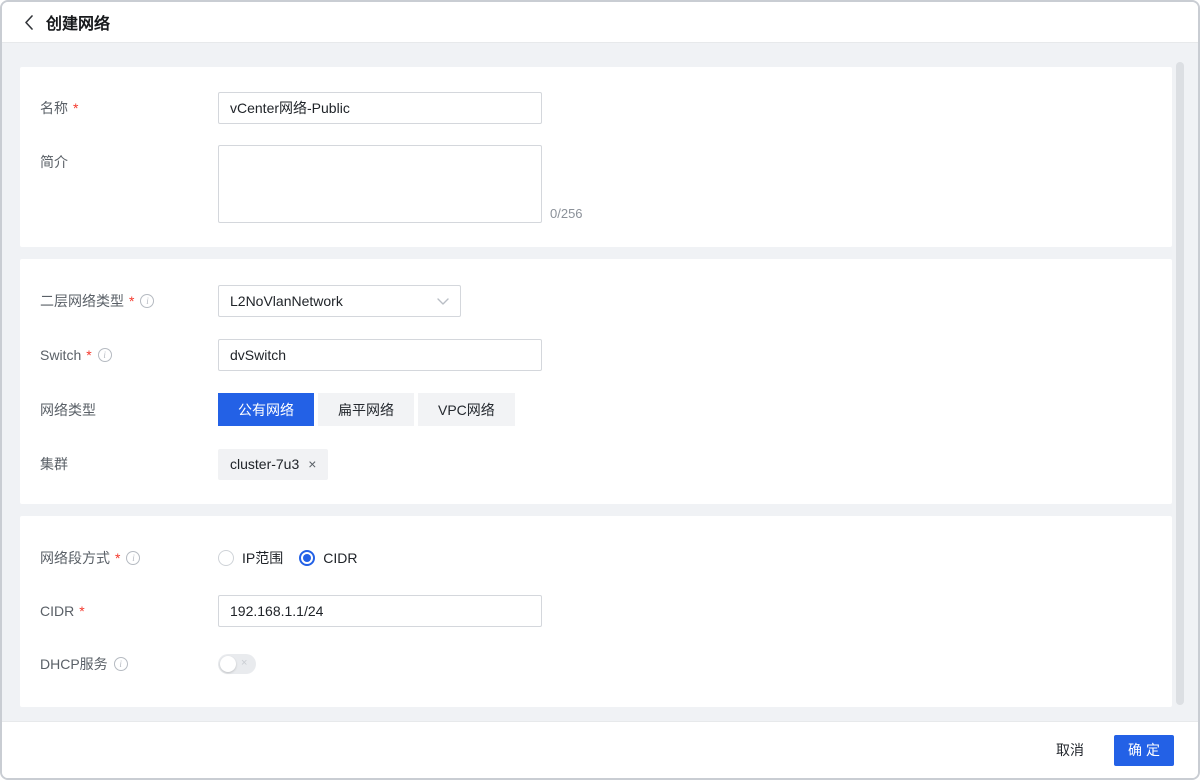 This screenshot has width=1200, height=780. I want to click on segment-method-label-text: 网络段方式, so click(75, 558).